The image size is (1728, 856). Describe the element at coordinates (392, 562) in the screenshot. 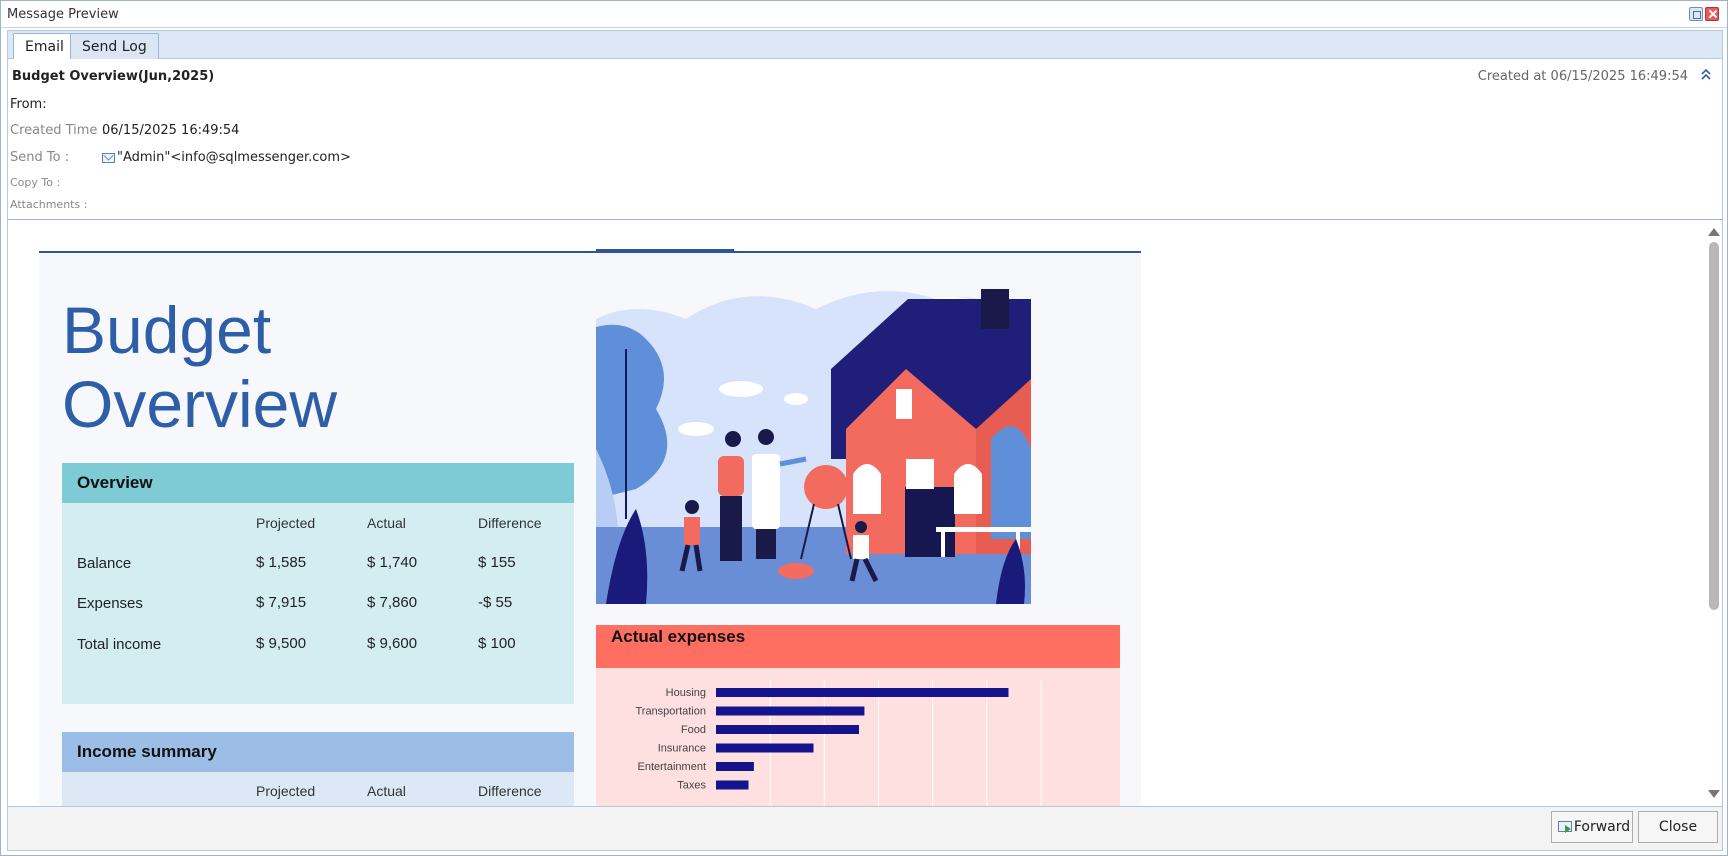

I see `table-cell: $ 1,740` at that location.